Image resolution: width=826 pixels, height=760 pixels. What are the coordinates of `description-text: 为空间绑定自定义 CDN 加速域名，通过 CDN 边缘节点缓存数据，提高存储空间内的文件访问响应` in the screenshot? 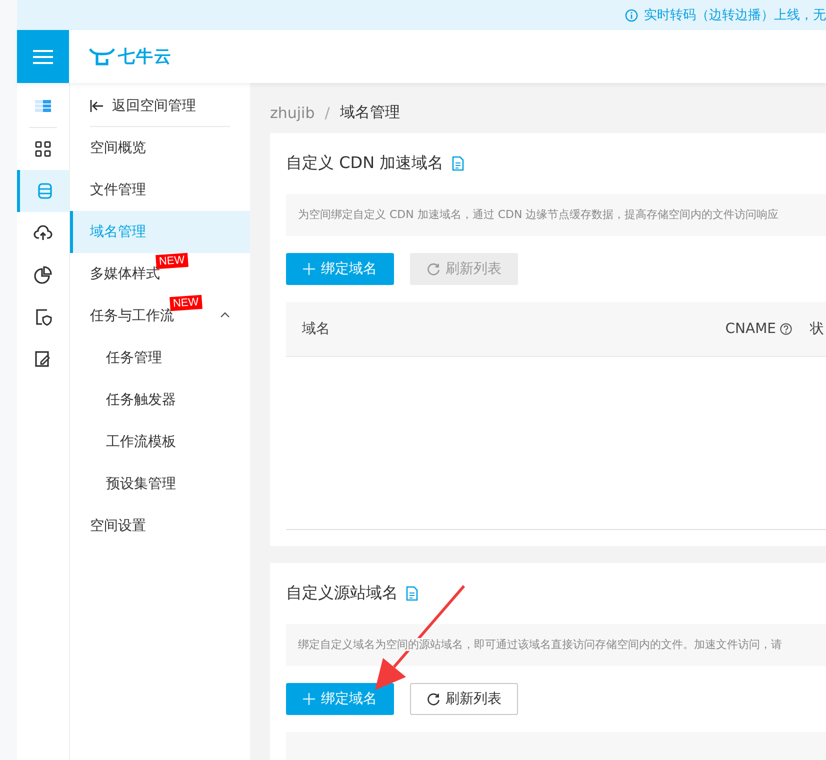 It's located at (556, 215).